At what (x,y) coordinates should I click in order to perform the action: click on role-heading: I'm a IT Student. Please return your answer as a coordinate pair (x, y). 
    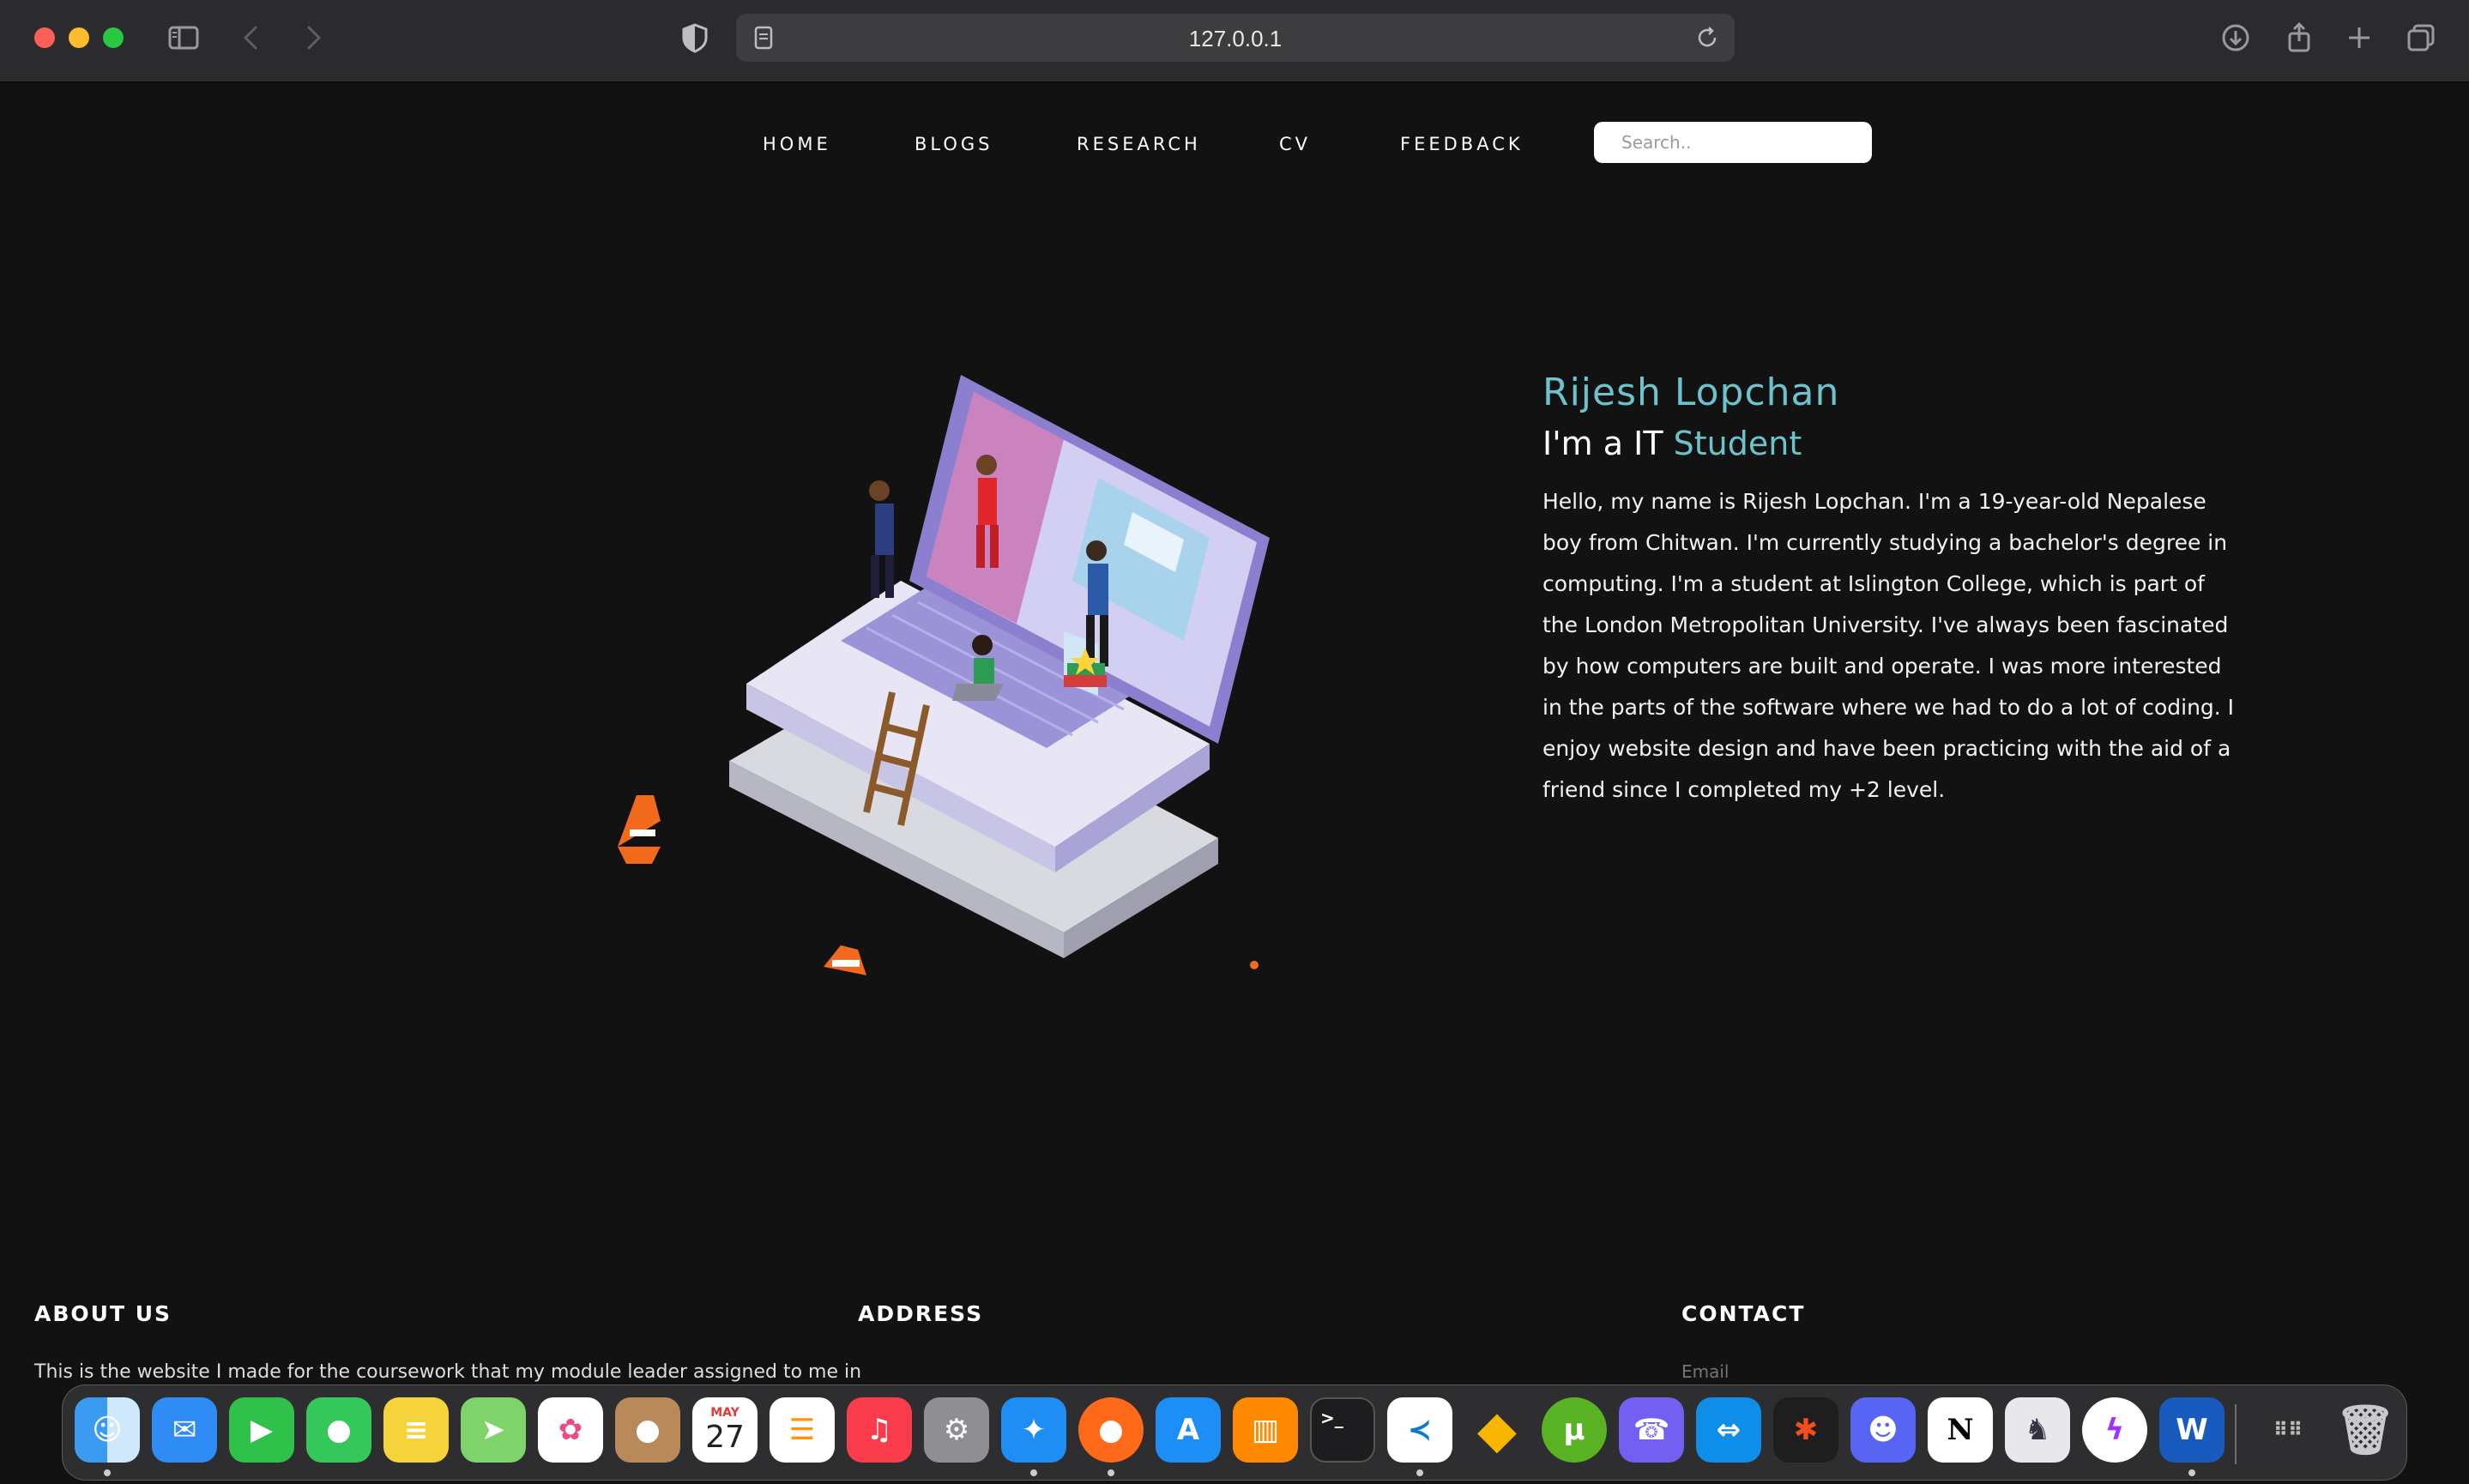
    Looking at the image, I should click on (1894, 443).